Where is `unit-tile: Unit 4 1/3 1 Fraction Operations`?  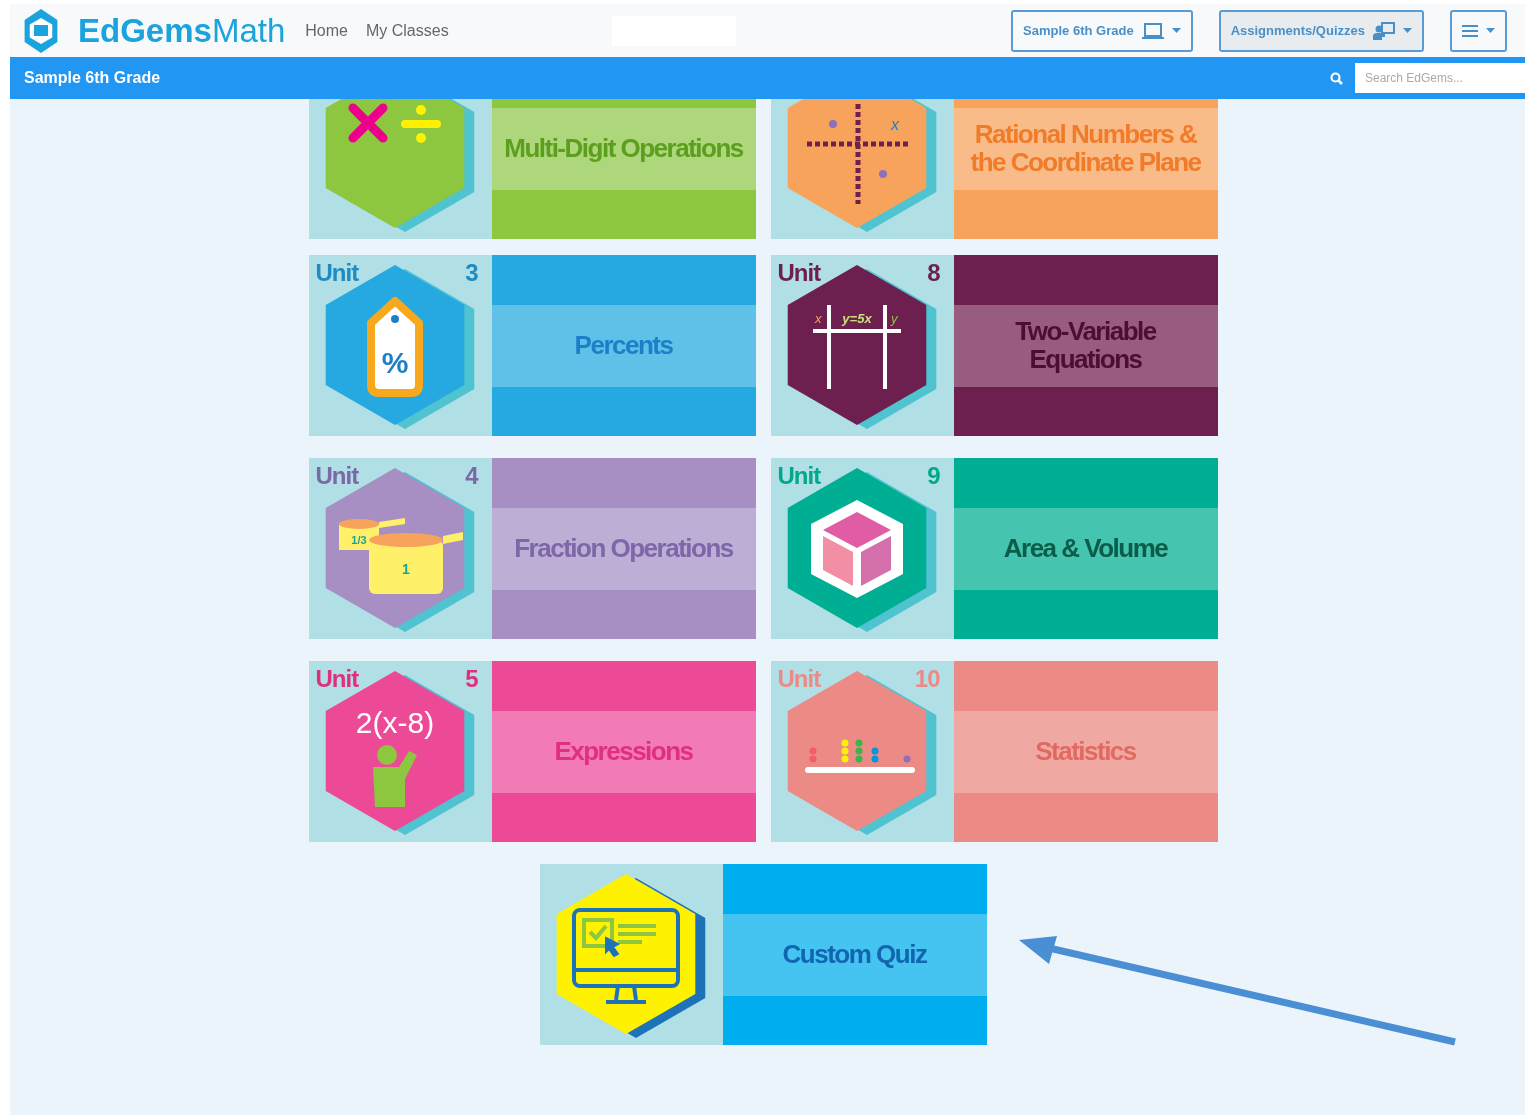
unit-tile: Unit 4 1/3 1 Fraction Operations is located at coordinates (532, 548).